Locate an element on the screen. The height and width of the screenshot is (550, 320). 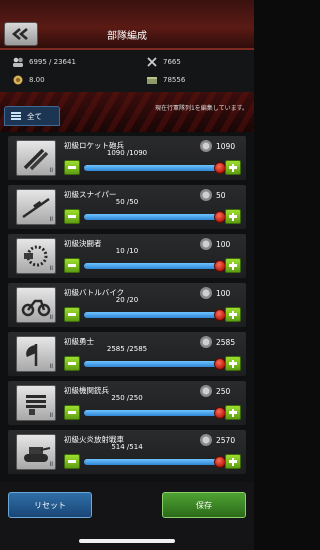
unit-cost: 2570 is located at coordinates (226, 440).